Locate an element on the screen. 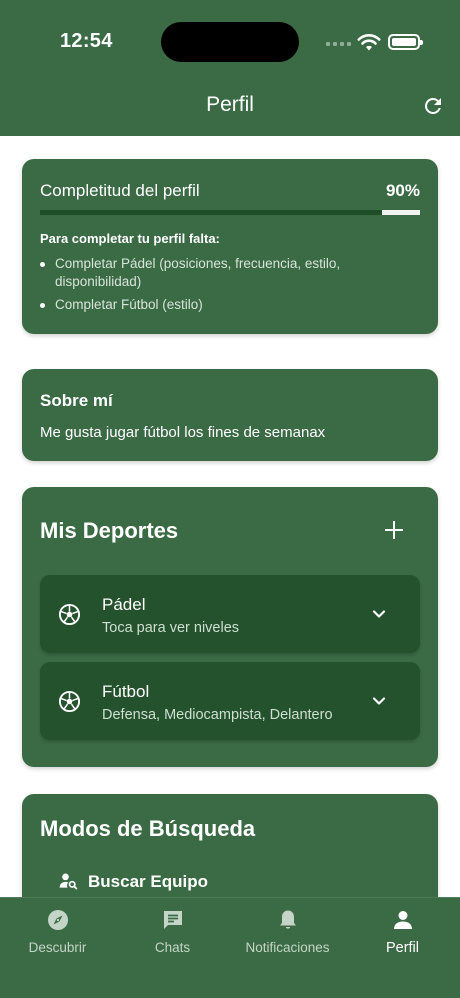 This screenshot has width=460, height=998. page-title: Perfil is located at coordinates (230, 104).